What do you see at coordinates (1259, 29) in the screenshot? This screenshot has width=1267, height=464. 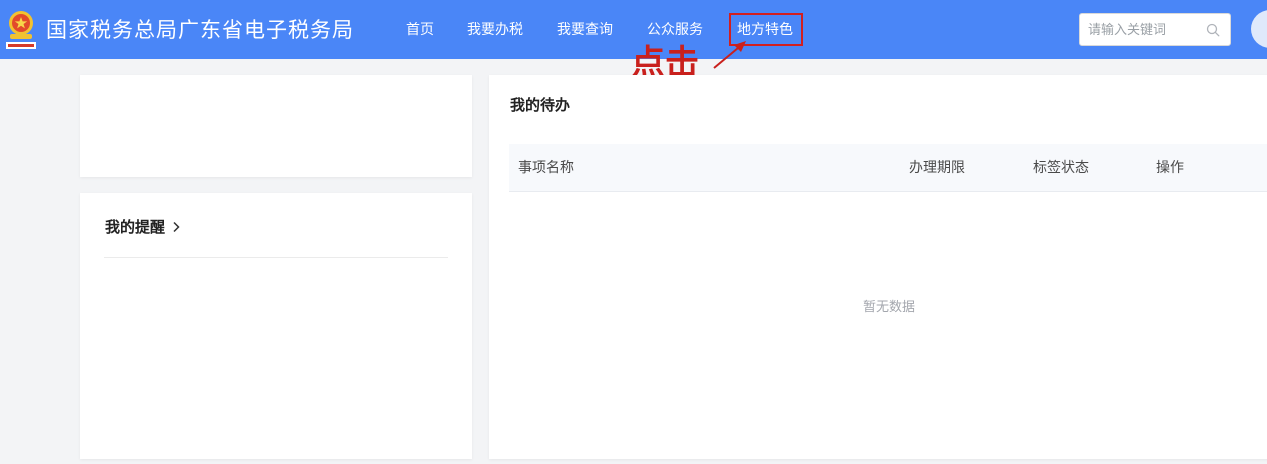 I see `user-avatar` at bounding box center [1259, 29].